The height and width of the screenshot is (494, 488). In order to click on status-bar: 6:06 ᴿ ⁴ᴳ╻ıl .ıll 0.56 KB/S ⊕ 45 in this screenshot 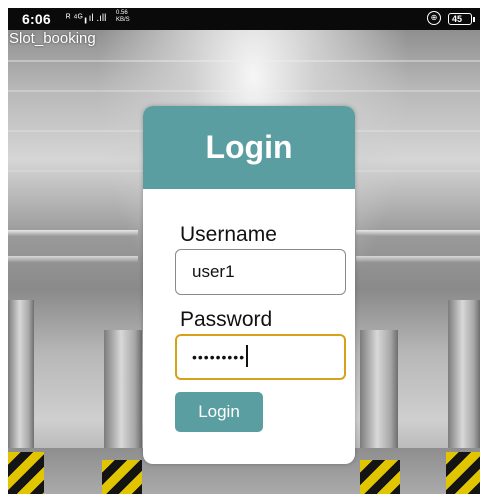, I will do `click(244, 19)`.